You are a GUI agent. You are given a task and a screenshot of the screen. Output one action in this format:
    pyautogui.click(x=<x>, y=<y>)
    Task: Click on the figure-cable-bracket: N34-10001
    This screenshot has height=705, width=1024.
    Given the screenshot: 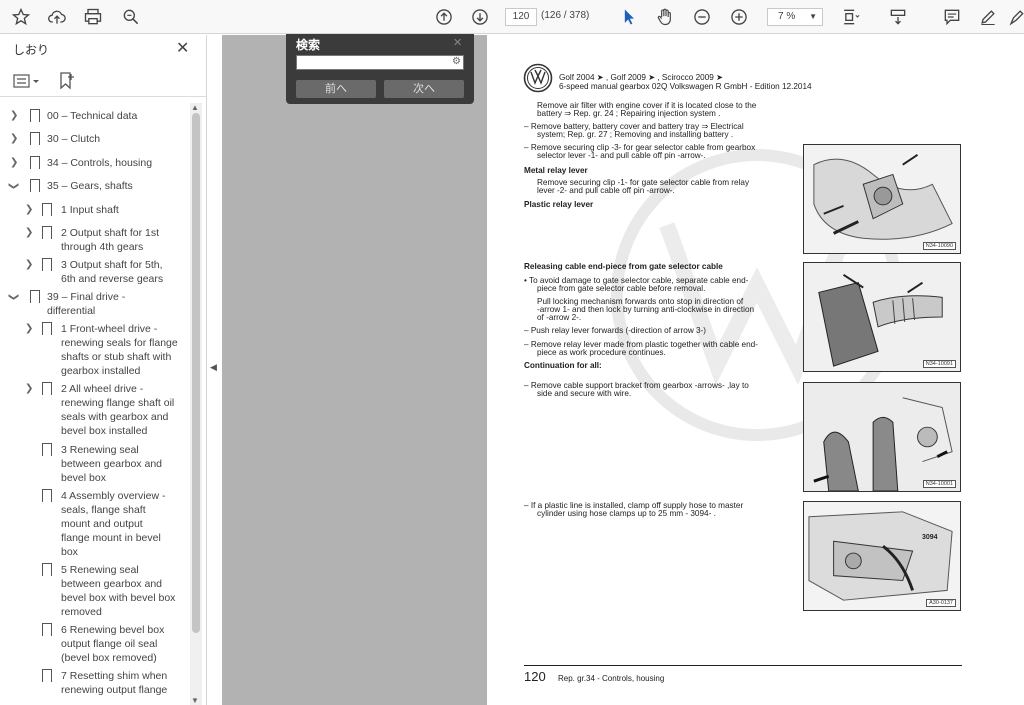 What is the action you would take?
    pyautogui.click(x=882, y=437)
    